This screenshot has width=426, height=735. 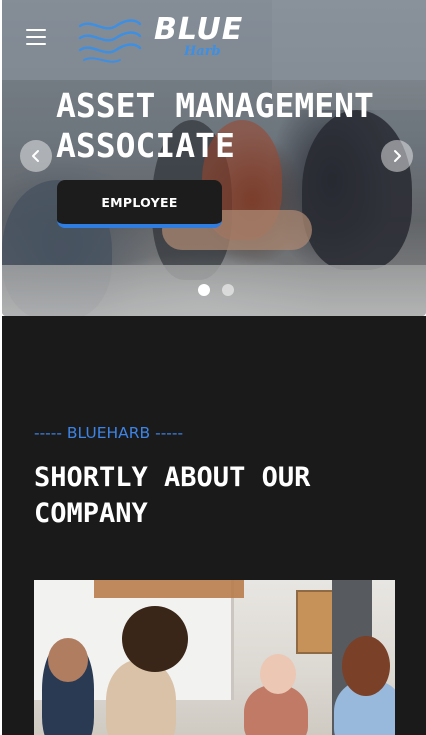 I want to click on top-navbar: BLUE Harb, so click(x=214, y=40).